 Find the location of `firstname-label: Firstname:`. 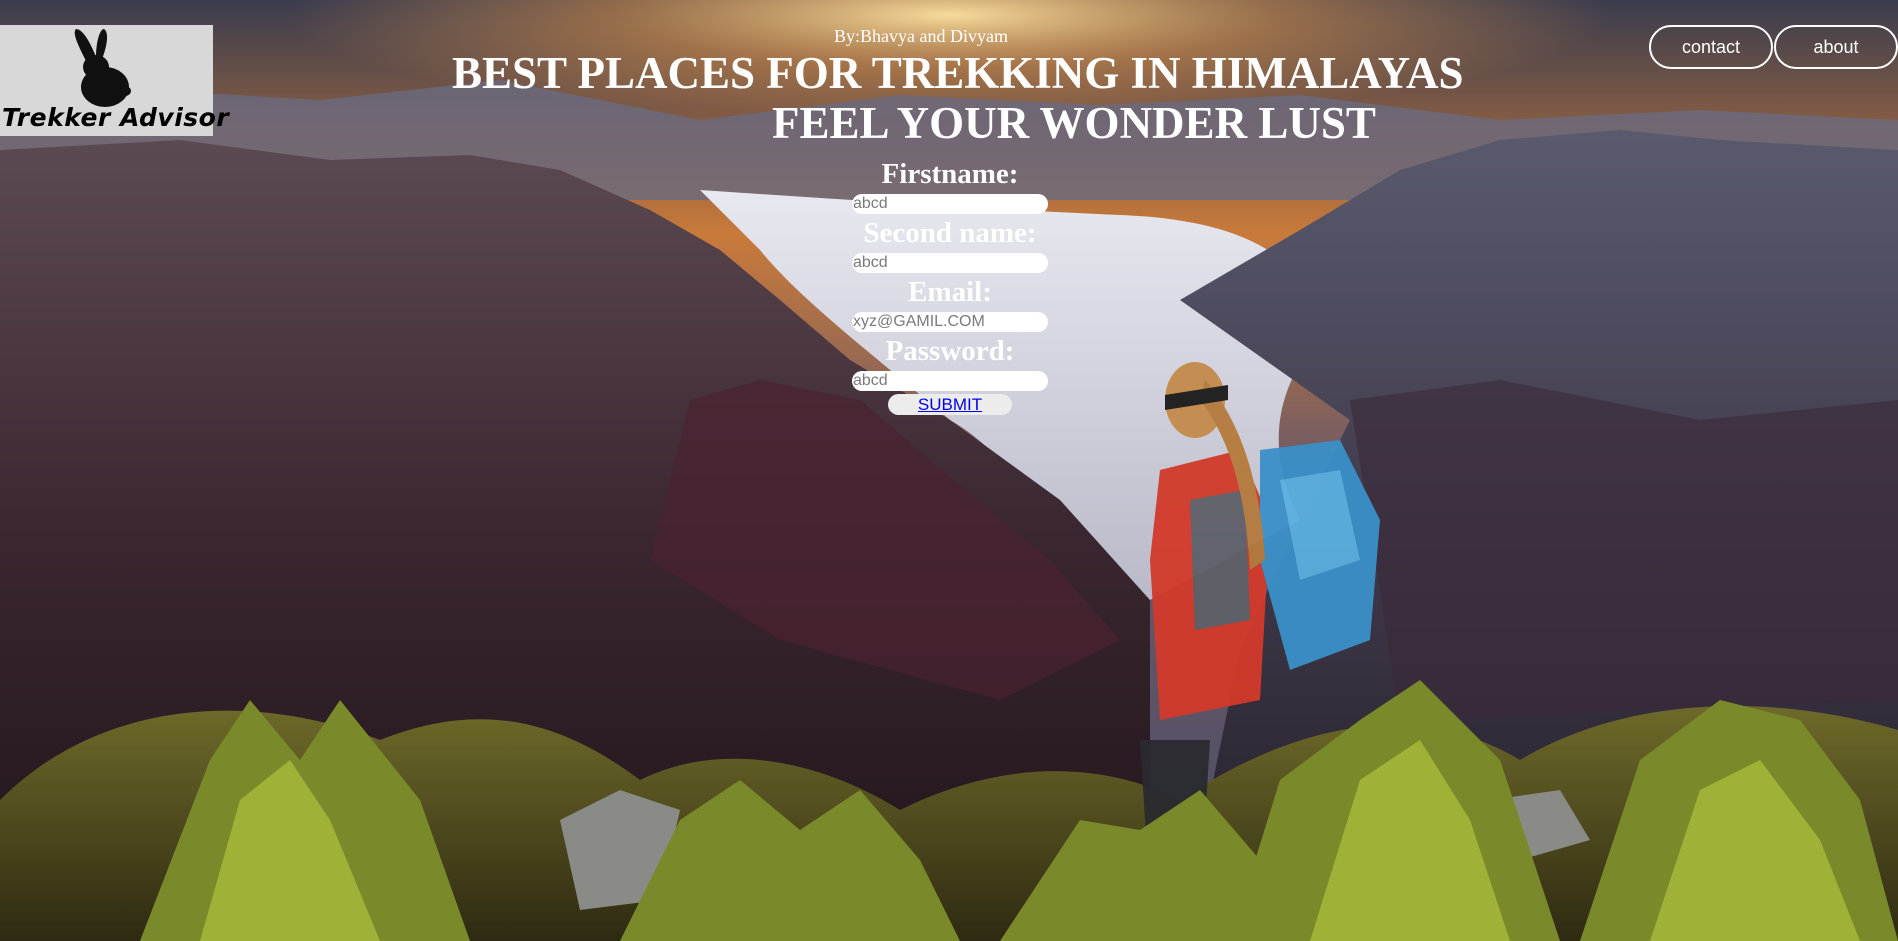

firstname-label: Firstname: is located at coordinates (950, 174).